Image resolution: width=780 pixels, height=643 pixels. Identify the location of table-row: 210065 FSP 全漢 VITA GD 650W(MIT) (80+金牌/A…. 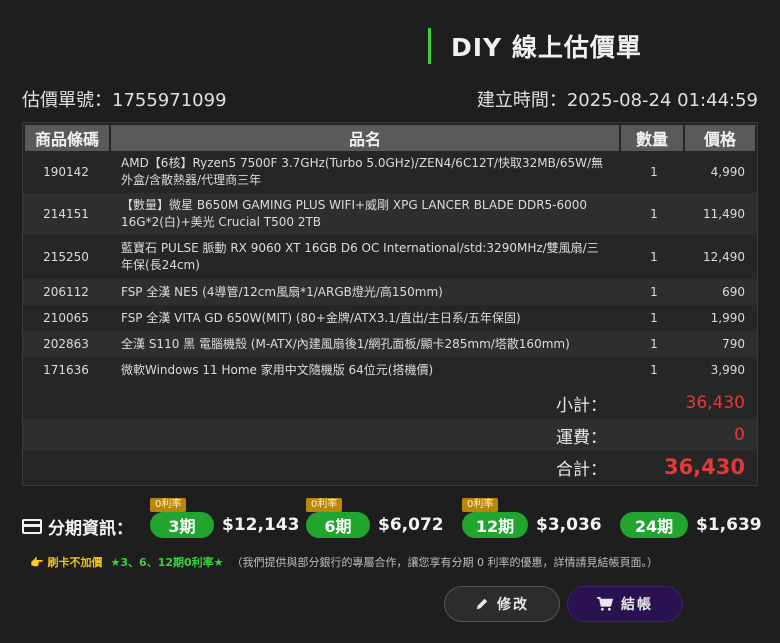
(390, 318).